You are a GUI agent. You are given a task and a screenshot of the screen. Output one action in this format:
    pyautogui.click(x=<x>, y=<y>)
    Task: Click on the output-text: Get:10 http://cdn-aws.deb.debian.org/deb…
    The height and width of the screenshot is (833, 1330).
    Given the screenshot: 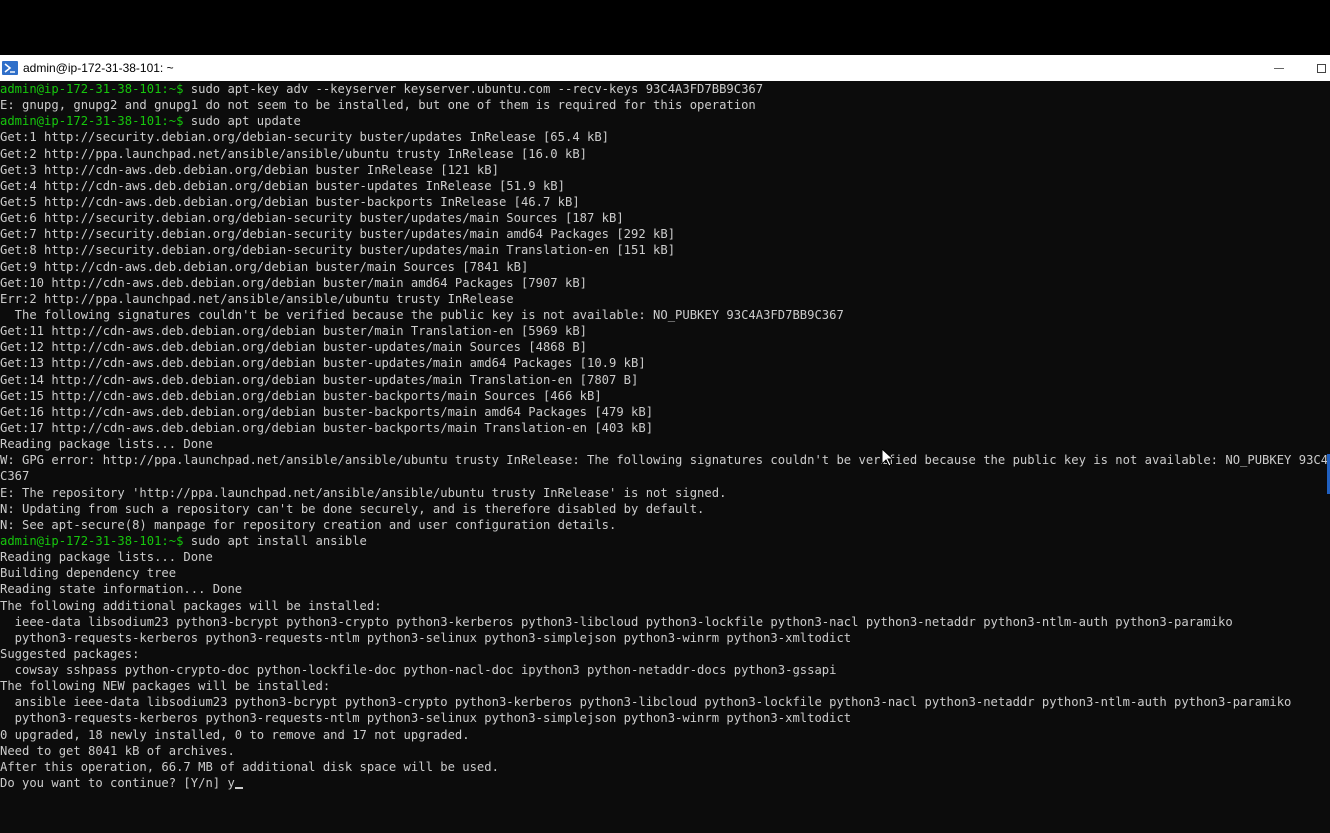 What is the action you would take?
    pyautogui.click(x=293, y=282)
    